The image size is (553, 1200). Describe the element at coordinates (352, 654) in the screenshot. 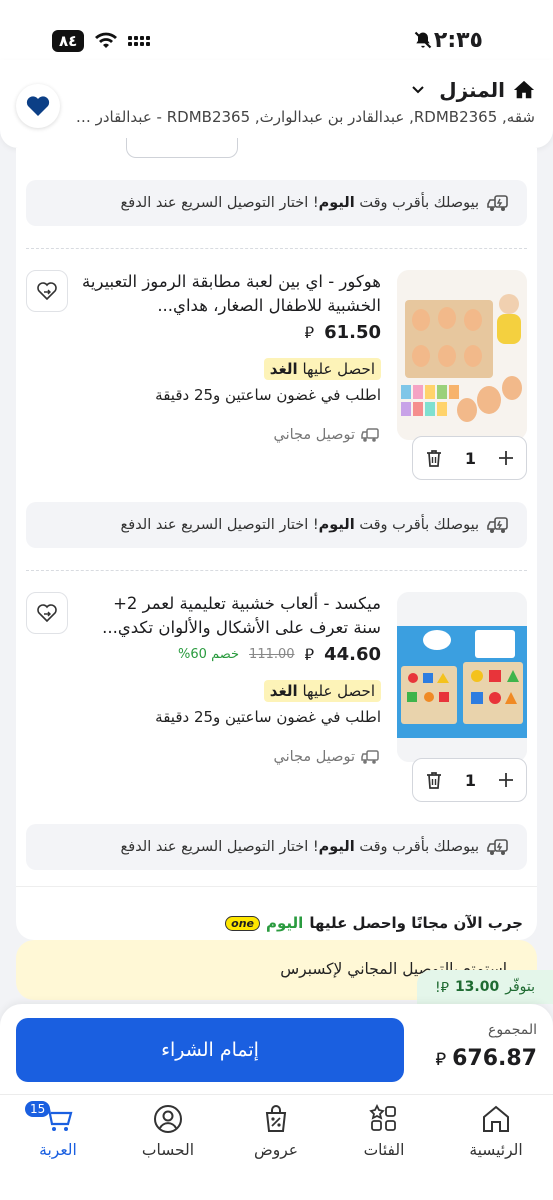

I see `price-value: 44.60` at that location.